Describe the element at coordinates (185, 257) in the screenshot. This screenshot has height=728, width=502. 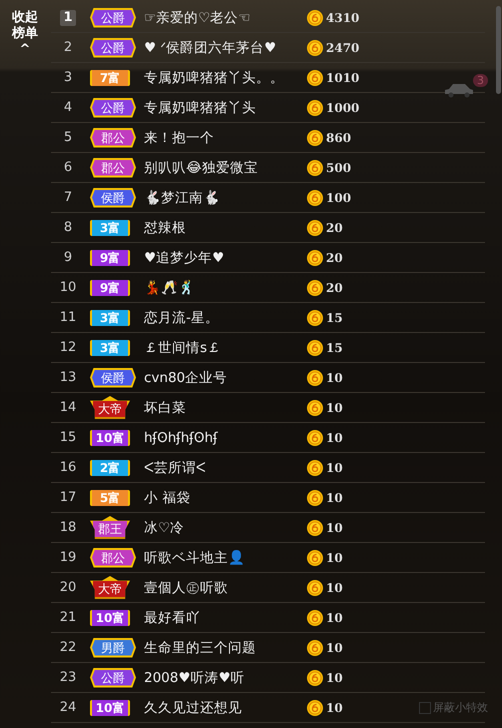
I see `user-name: ♥追梦少年♥` at that location.